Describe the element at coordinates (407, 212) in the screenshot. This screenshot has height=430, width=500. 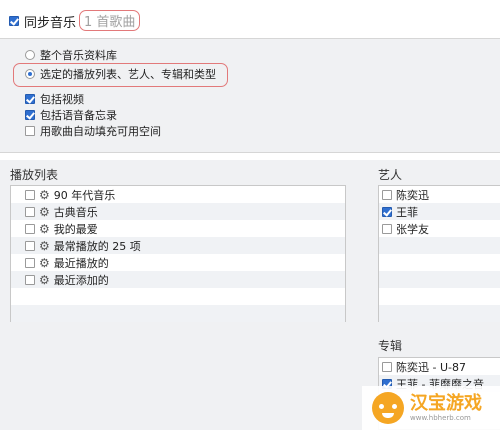
I see `artist-label: 王菲` at that location.